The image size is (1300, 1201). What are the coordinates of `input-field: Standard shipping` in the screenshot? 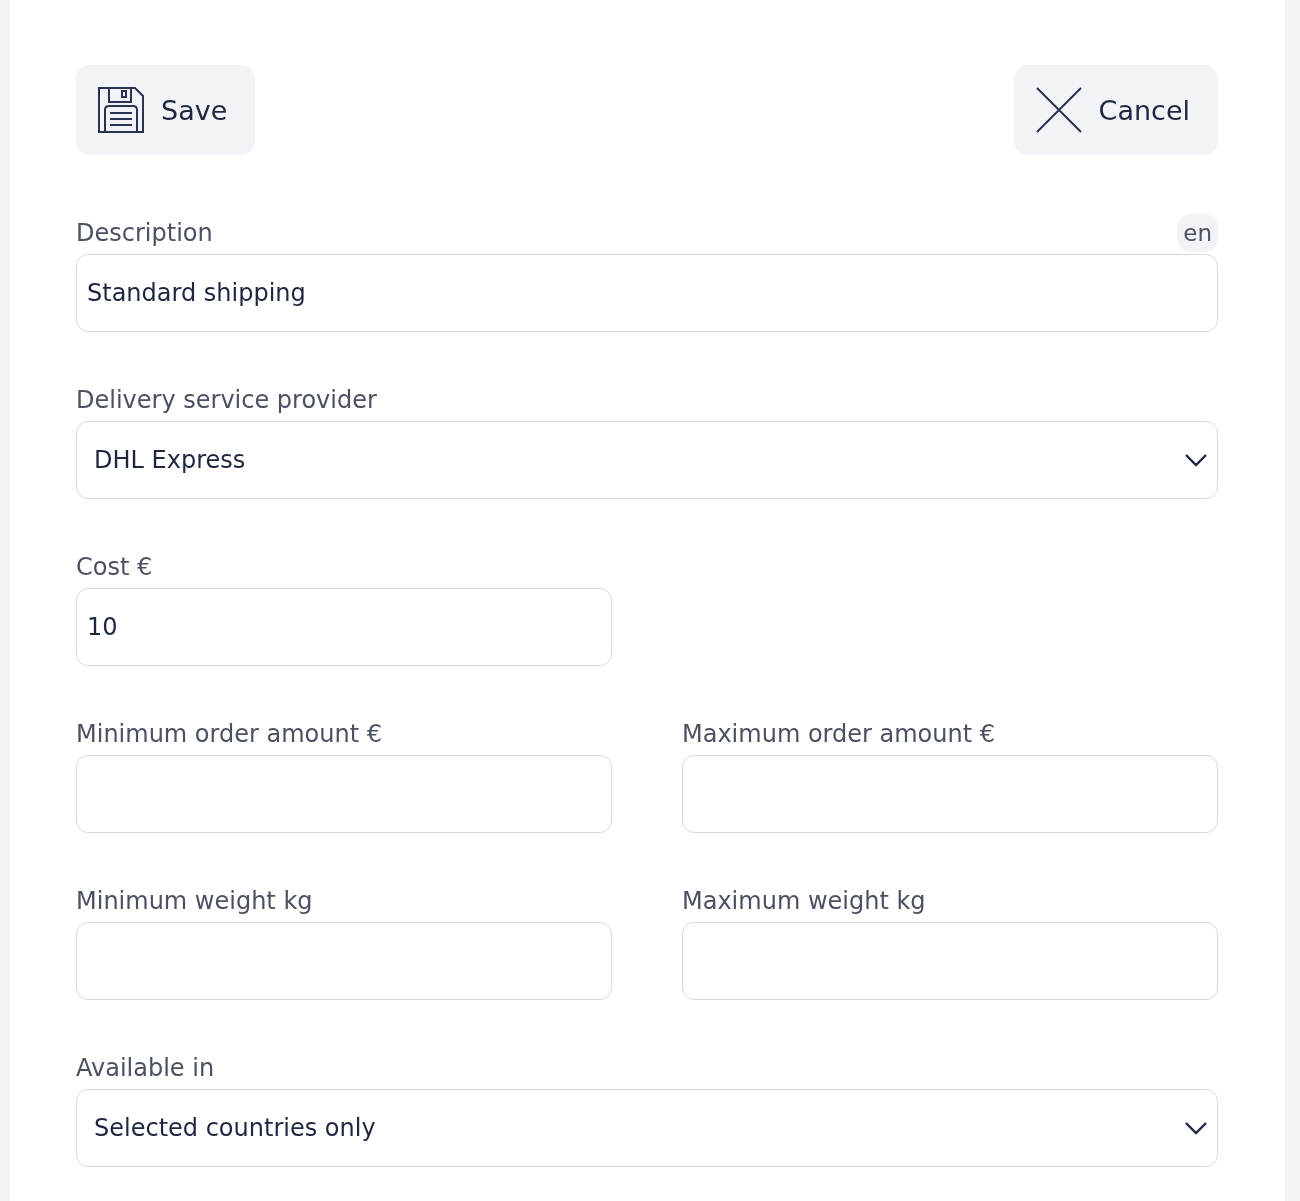 It's located at (647, 293).